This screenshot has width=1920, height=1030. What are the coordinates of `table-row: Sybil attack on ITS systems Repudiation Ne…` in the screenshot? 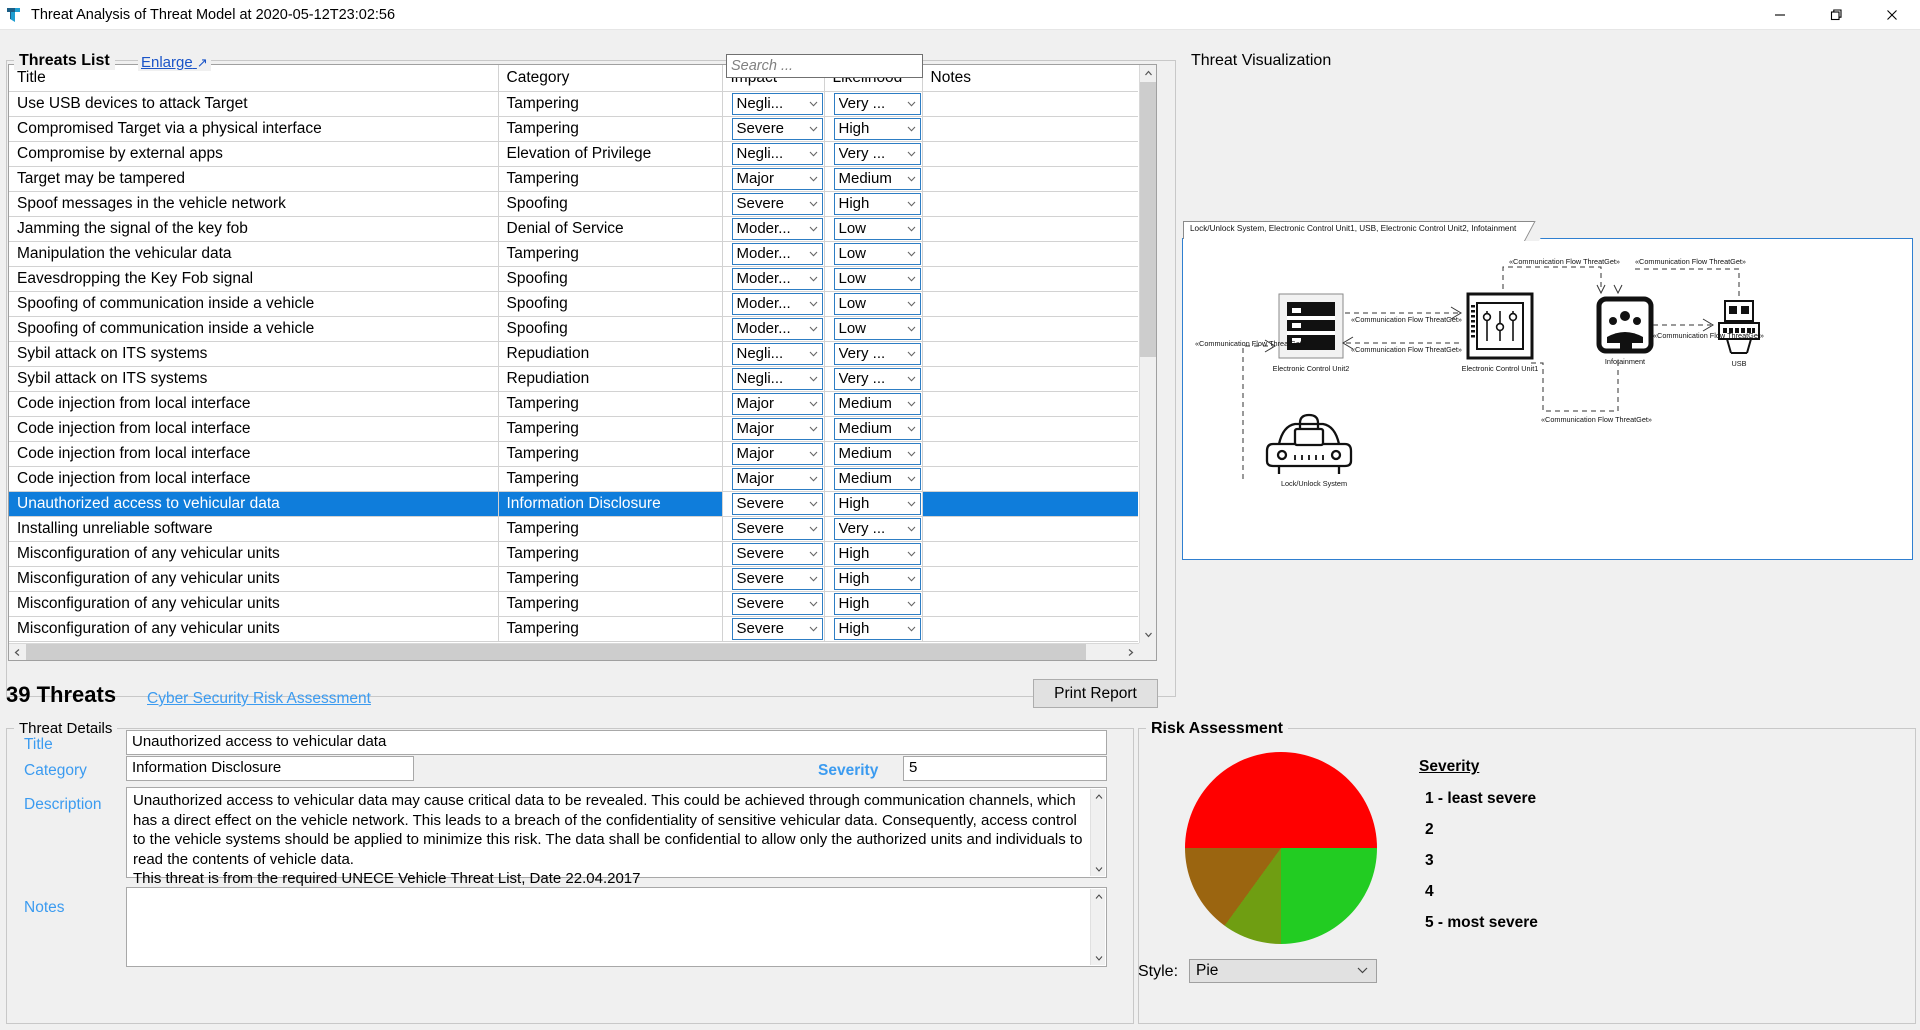 It's located at (573, 354).